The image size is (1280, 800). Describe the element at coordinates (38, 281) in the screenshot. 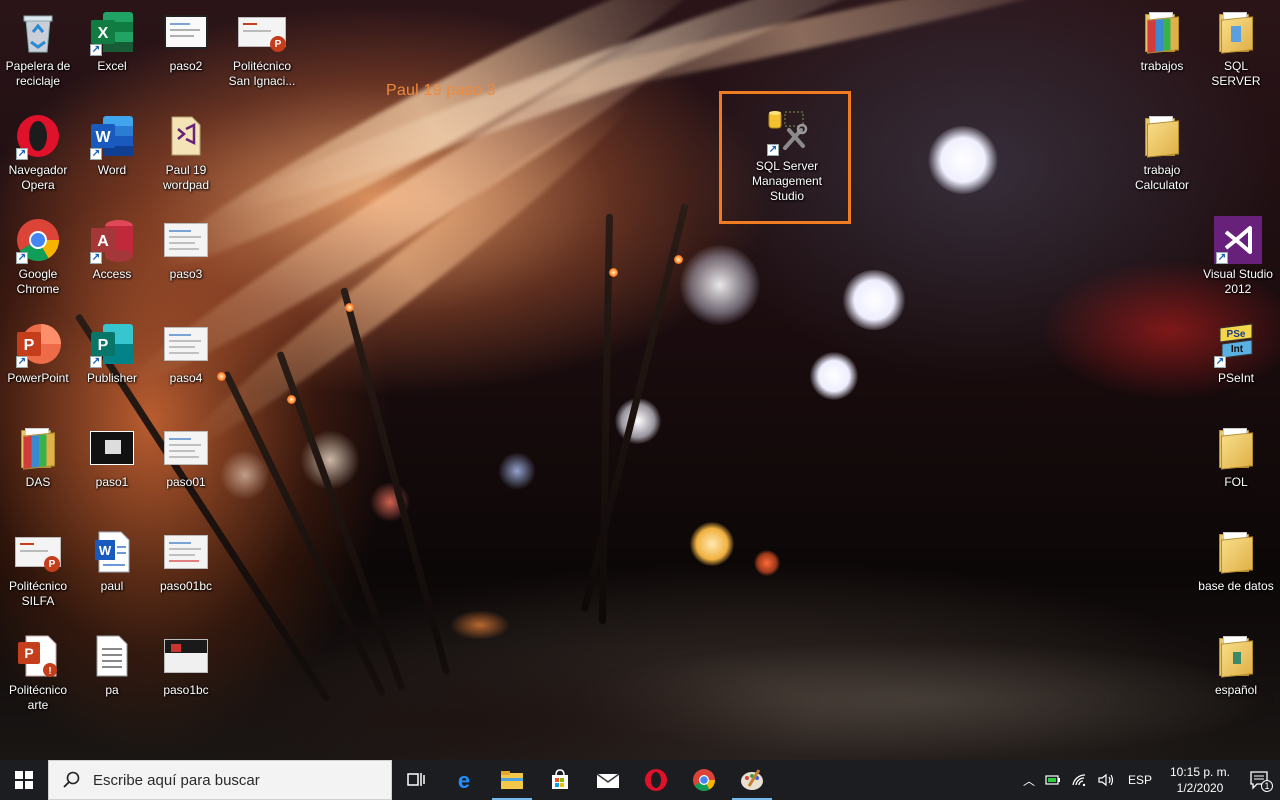

I see `desktop-icon-label: Google Chrome` at that location.